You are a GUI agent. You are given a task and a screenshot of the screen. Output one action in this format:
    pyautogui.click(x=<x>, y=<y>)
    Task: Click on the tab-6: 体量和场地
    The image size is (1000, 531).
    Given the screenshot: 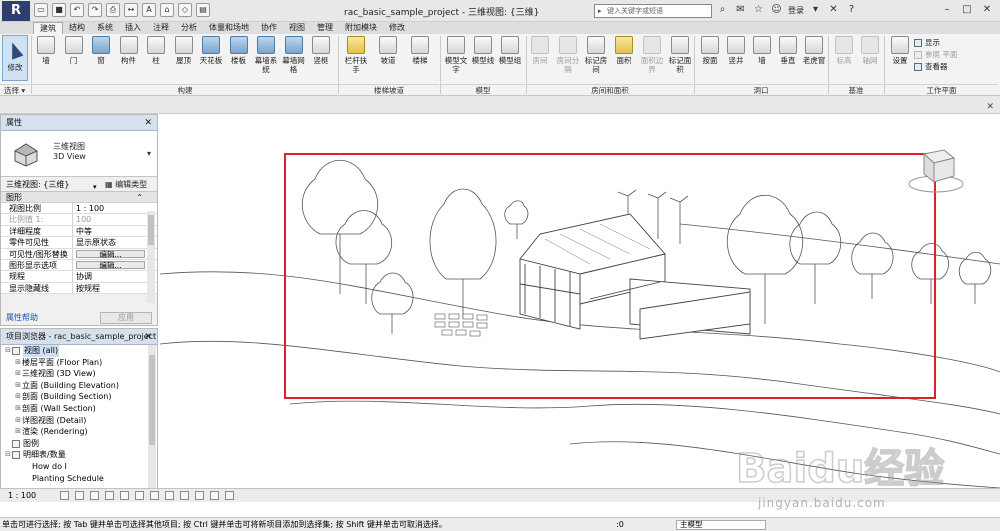 What is the action you would take?
    pyautogui.click(x=229, y=28)
    